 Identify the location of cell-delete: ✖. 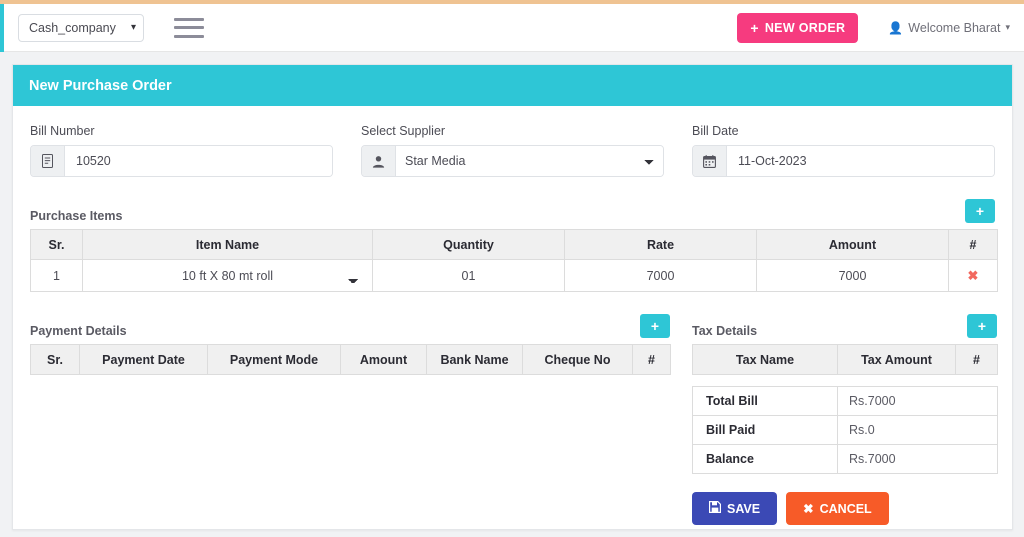
(973, 275).